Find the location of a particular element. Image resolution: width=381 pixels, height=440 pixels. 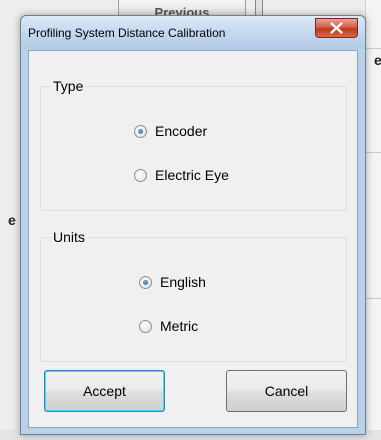

dialog-title: Profiling System Distance Calibration is located at coordinates (127, 33).